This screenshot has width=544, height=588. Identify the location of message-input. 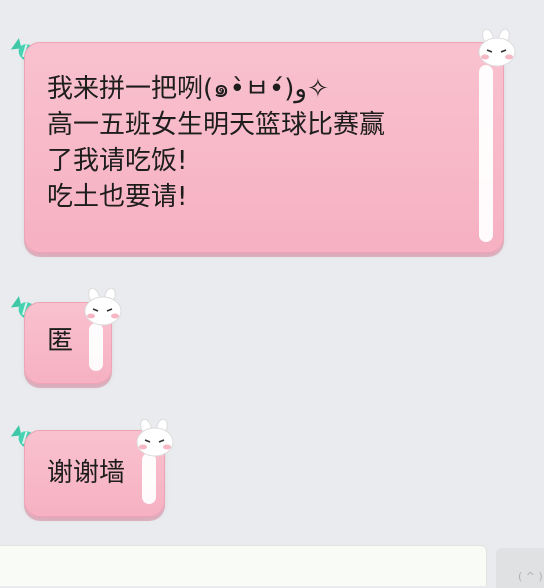
(243, 565).